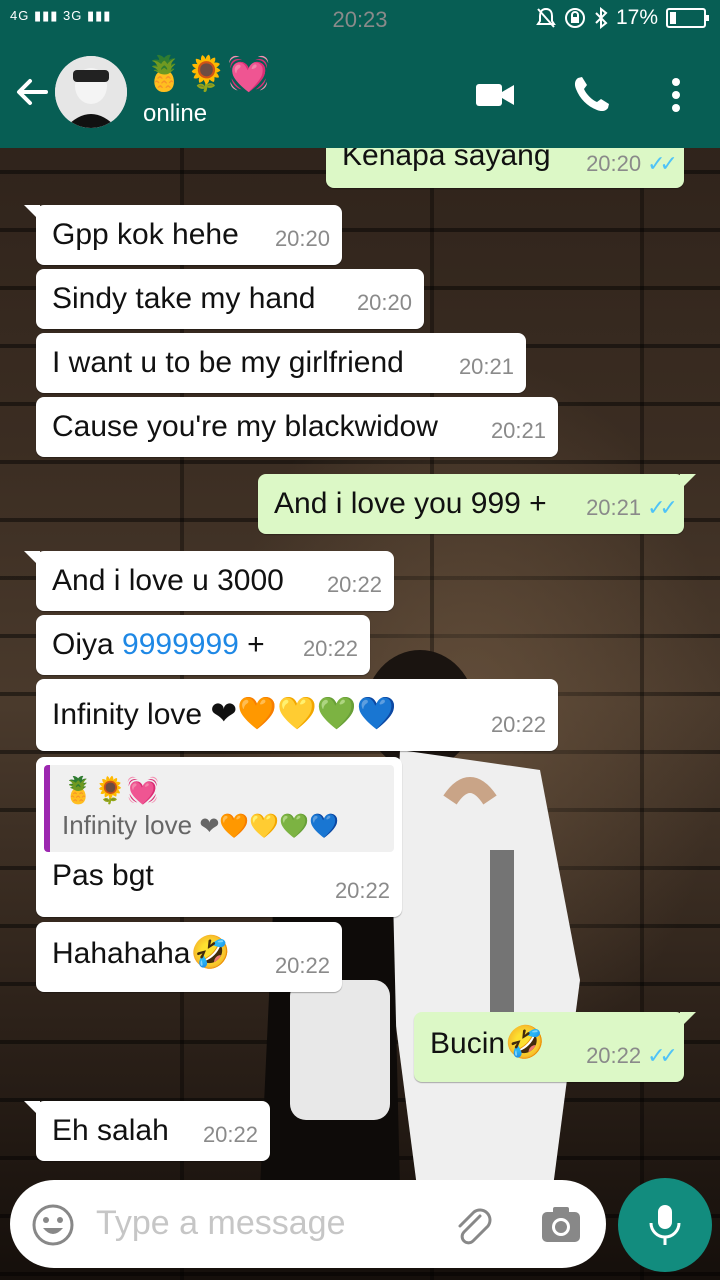  What do you see at coordinates (111, 791) in the screenshot?
I see `quoted-author: 🍍🌻💓` at bounding box center [111, 791].